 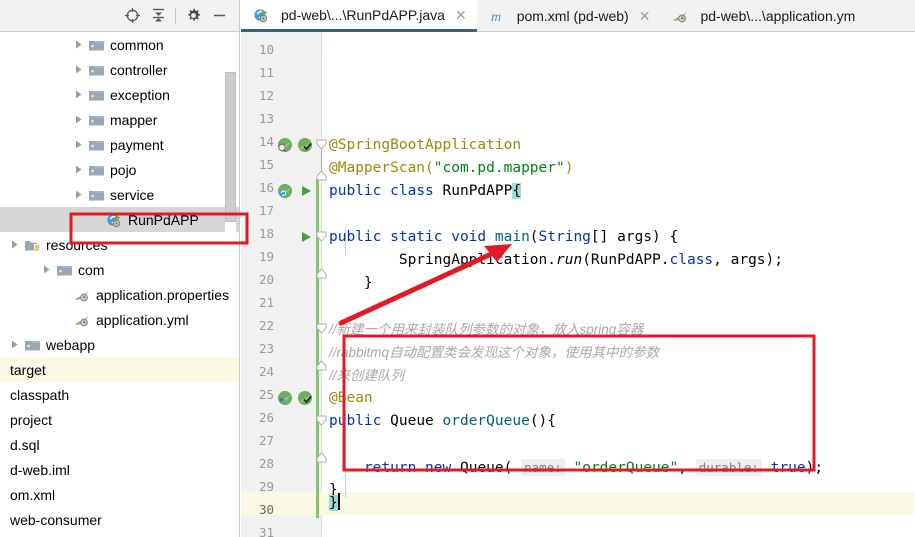 I want to click on tree-item-pojo: pojo, so click(x=119, y=169).